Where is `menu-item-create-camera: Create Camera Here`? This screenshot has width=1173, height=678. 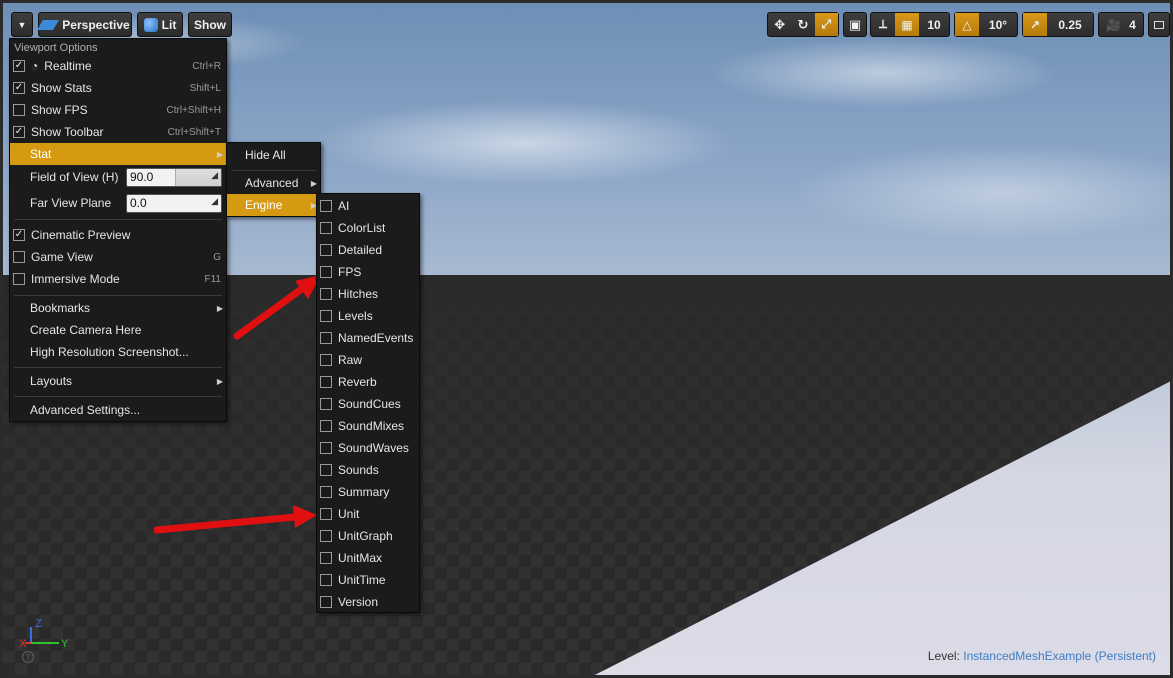 menu-item-create-camera: Create Camera Here is located at coordinates (118, 330).